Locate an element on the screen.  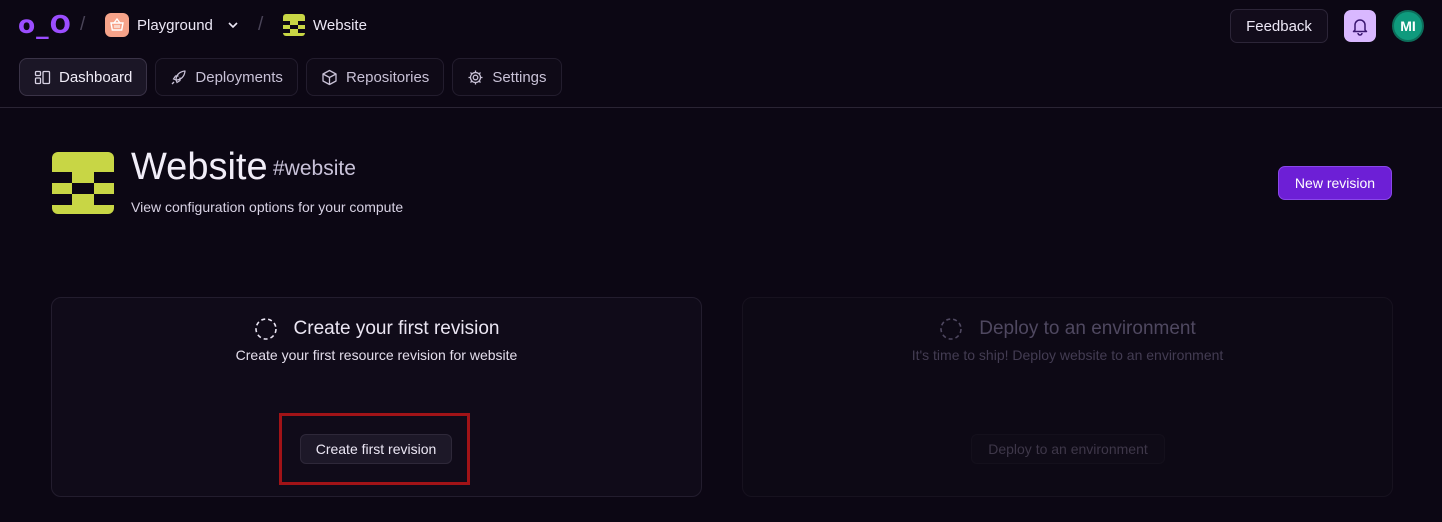
avatar: MI is located at coordinates (1408, 26).